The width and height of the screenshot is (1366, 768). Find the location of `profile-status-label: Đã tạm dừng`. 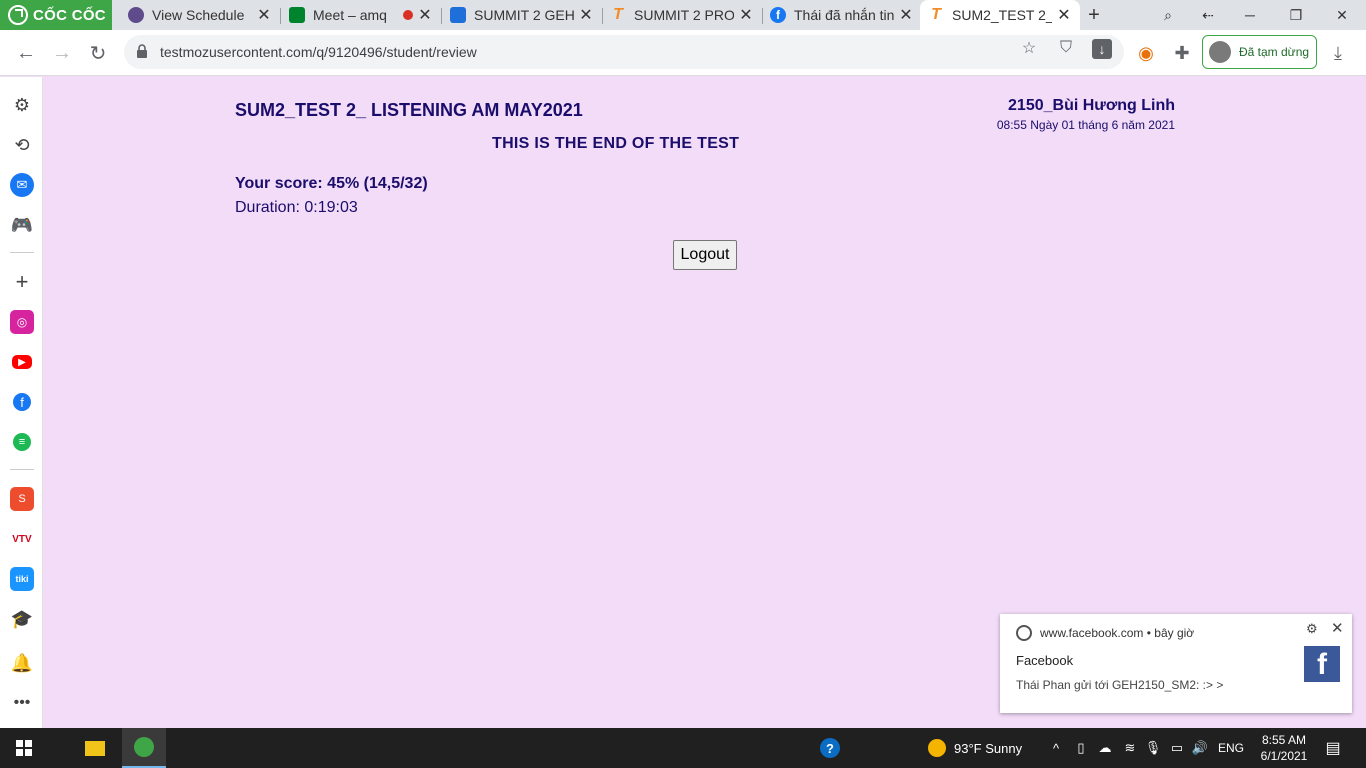

profile-status-label: Đã tạm dừng is located at coordinates (1274, 52).